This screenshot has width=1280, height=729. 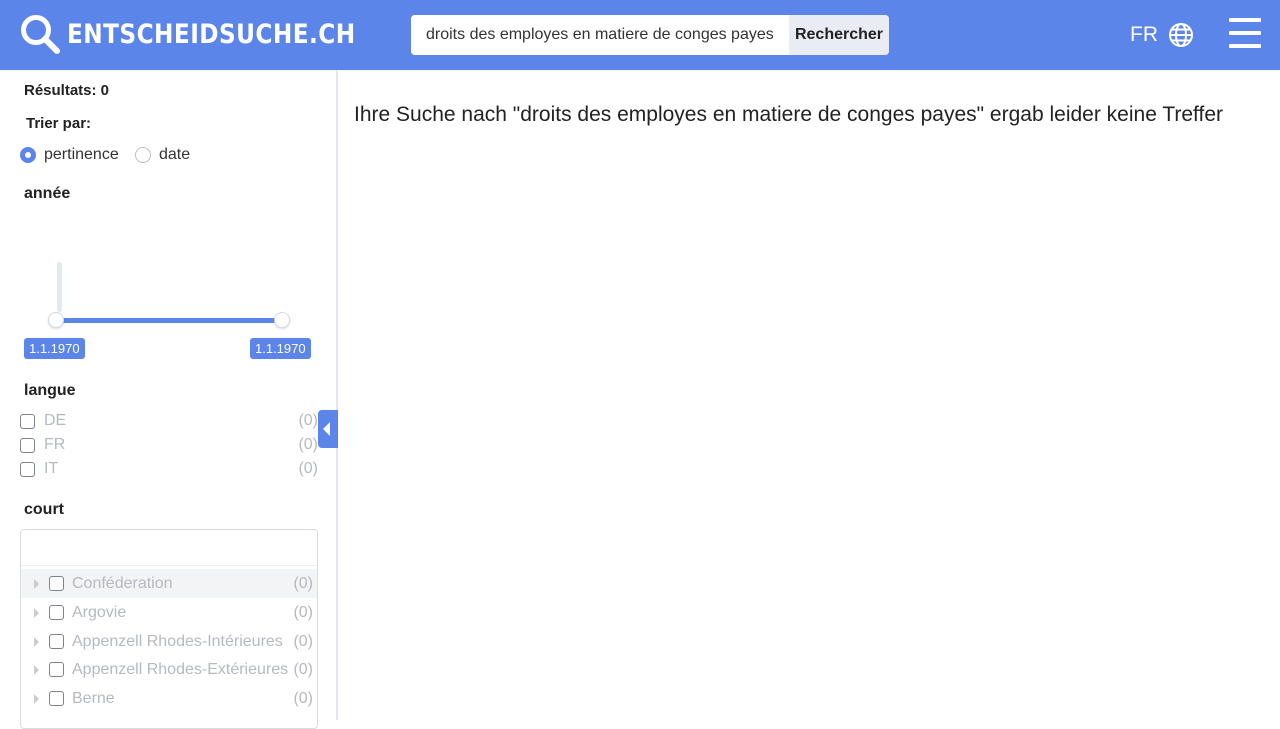 I want to click on court-tree-item: Argovie (0), so click(x=169, y=612).